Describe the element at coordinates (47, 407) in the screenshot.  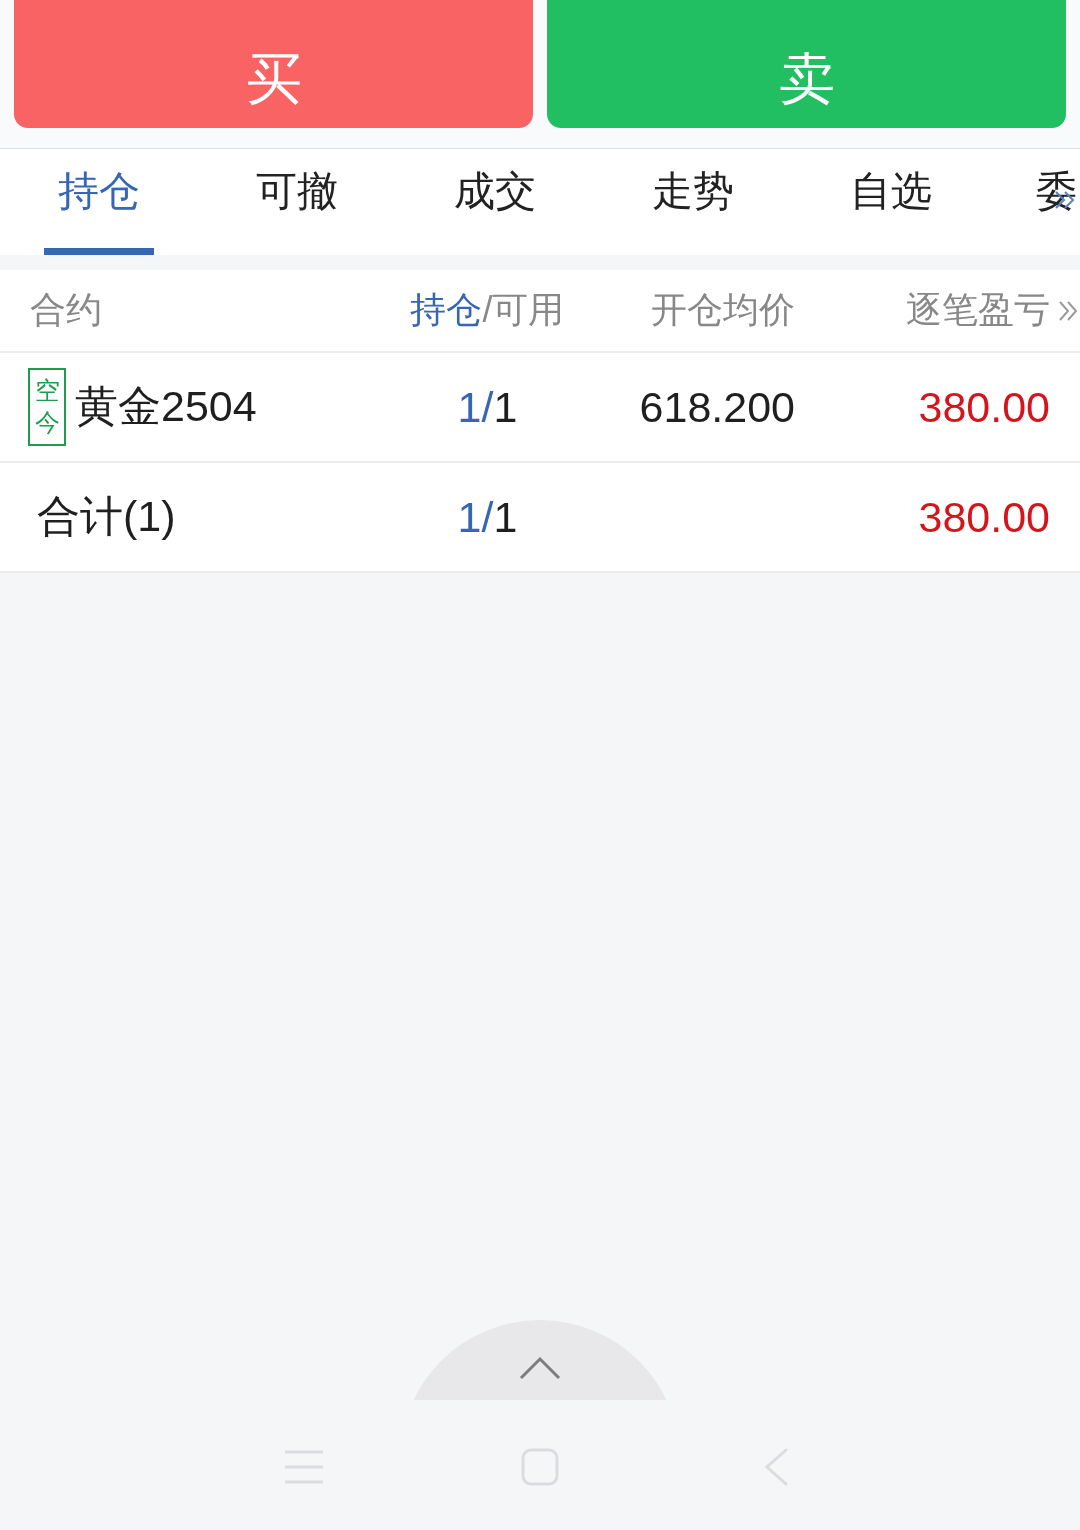
I see `position-tag: 空今` at that location.